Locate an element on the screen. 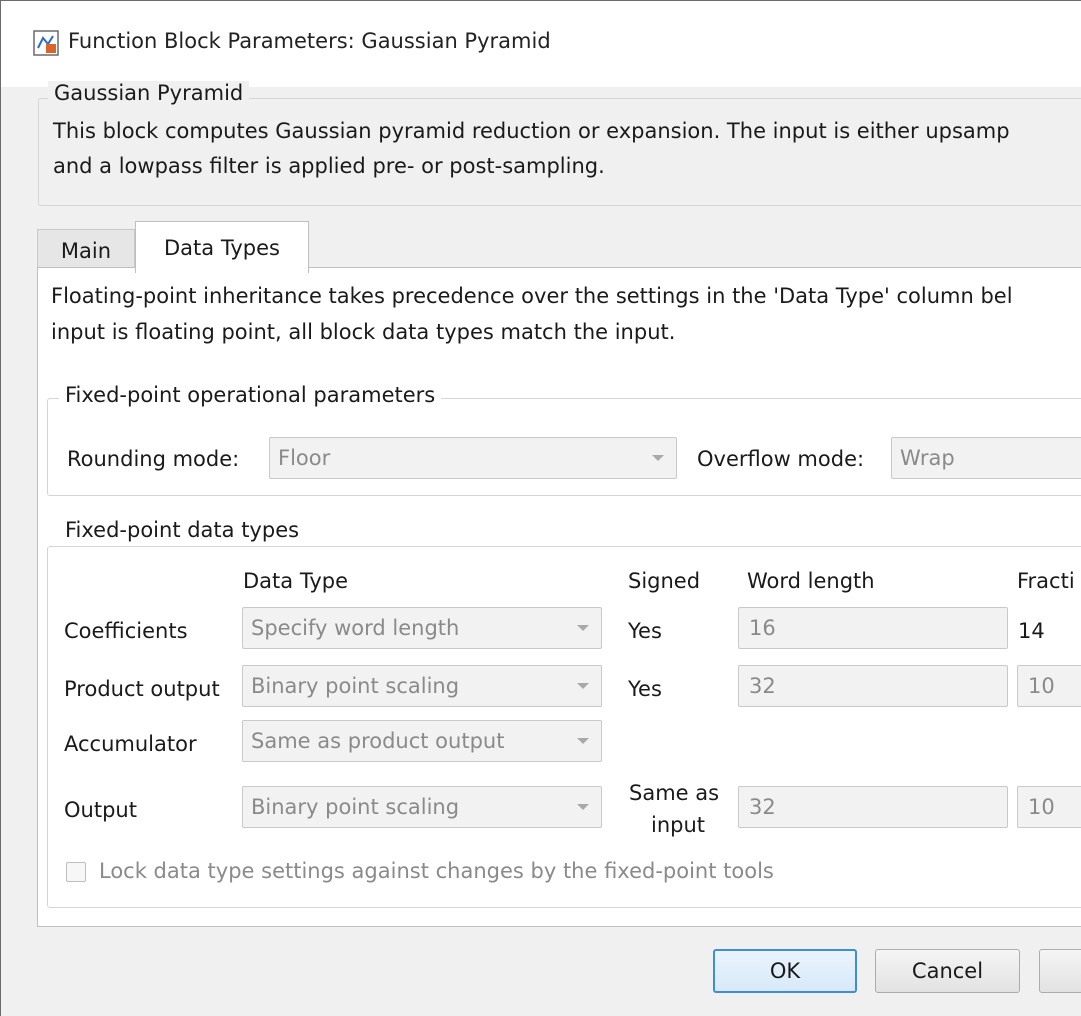 This screenshot has height=1016, width=1081. ok-button: OK is located at coordinates (785, 971).